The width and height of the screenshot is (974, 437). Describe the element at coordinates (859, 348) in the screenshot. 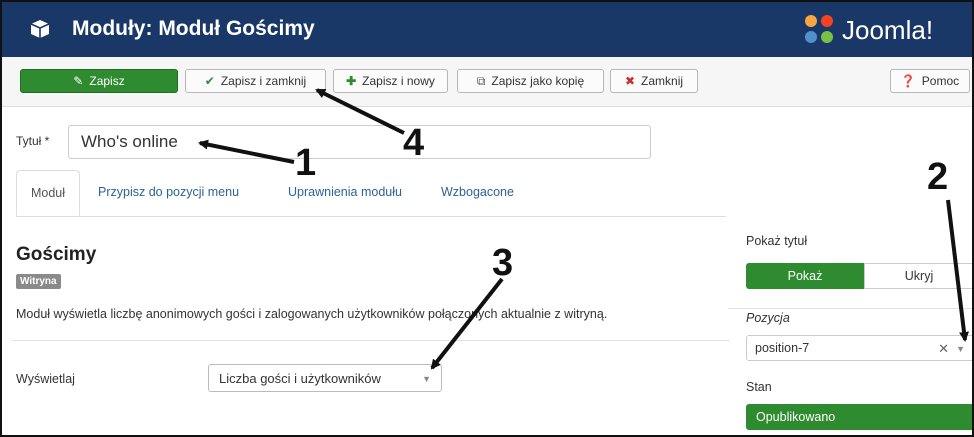

I see `position-select: position-7 ✕ ▼` at that location.